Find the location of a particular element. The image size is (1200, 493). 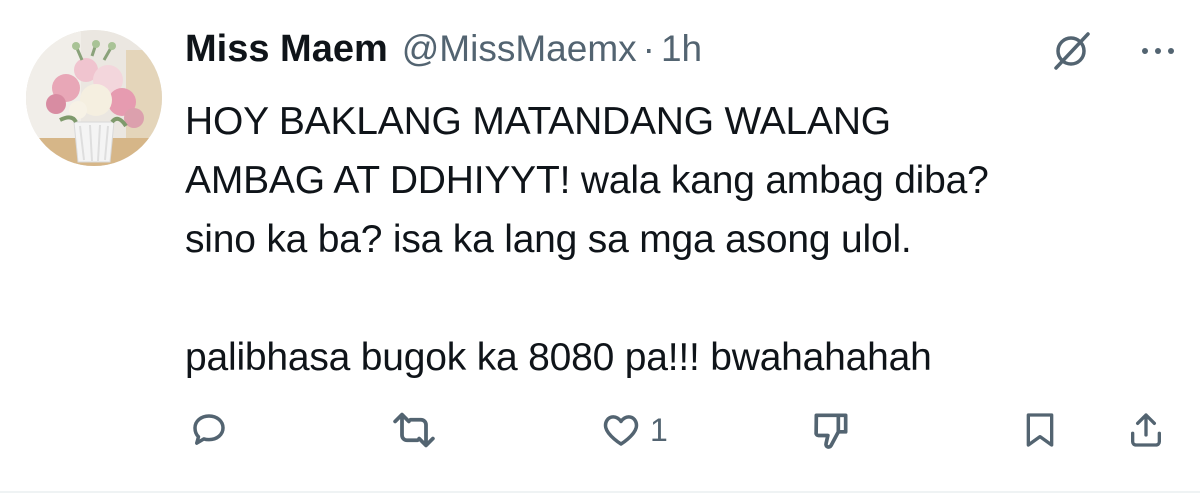

author-handle: @MissMaemx is located at coordinates (519, 49).